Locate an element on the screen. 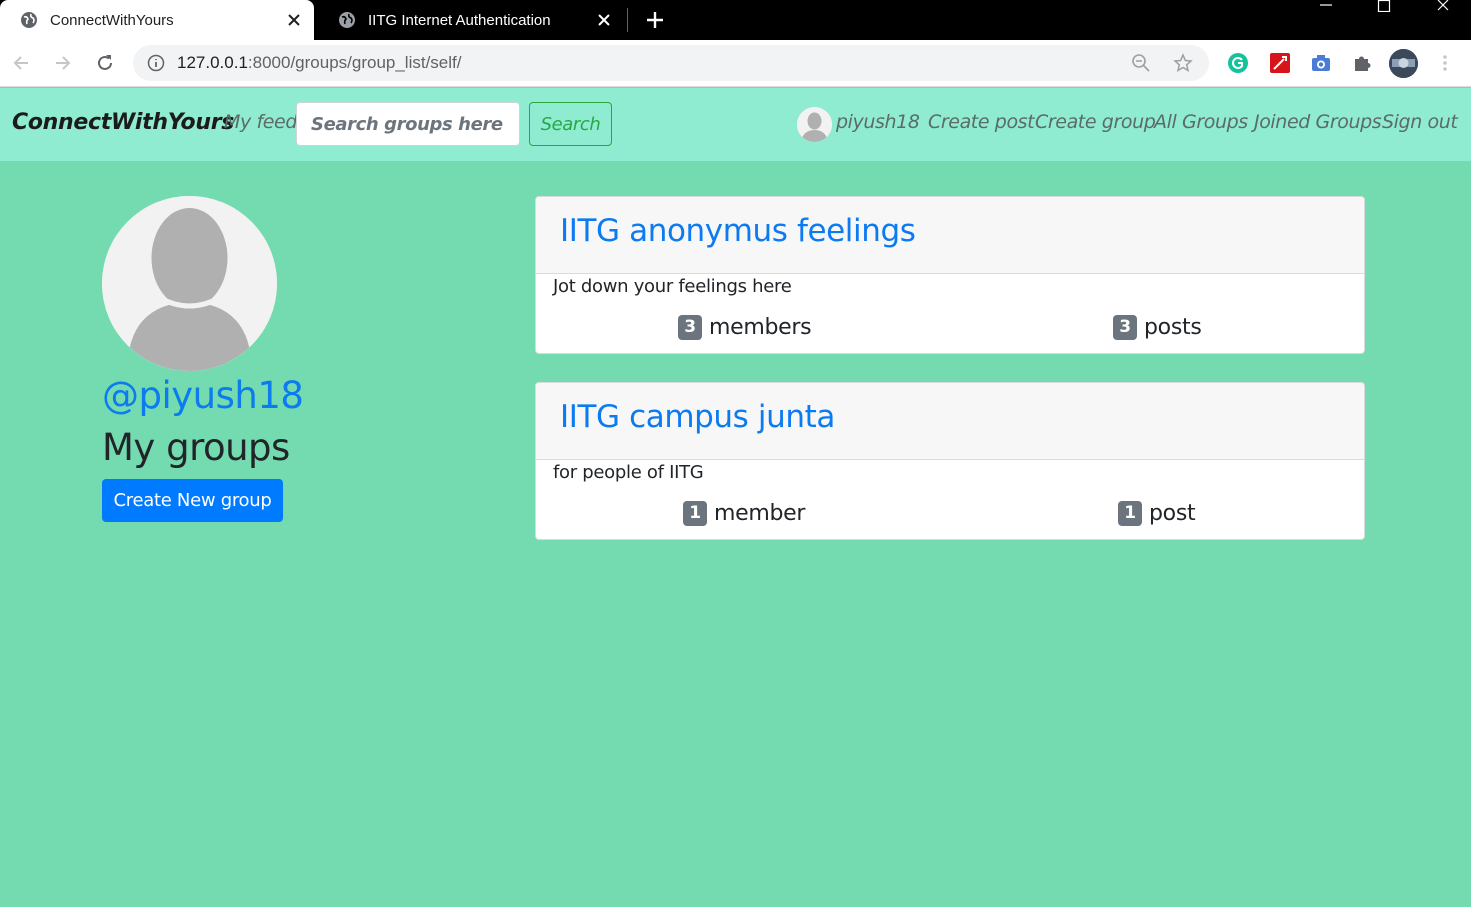 The height and width of the screenshot is (907, 1471). maximize-button is located at coordinates (1384, 7).